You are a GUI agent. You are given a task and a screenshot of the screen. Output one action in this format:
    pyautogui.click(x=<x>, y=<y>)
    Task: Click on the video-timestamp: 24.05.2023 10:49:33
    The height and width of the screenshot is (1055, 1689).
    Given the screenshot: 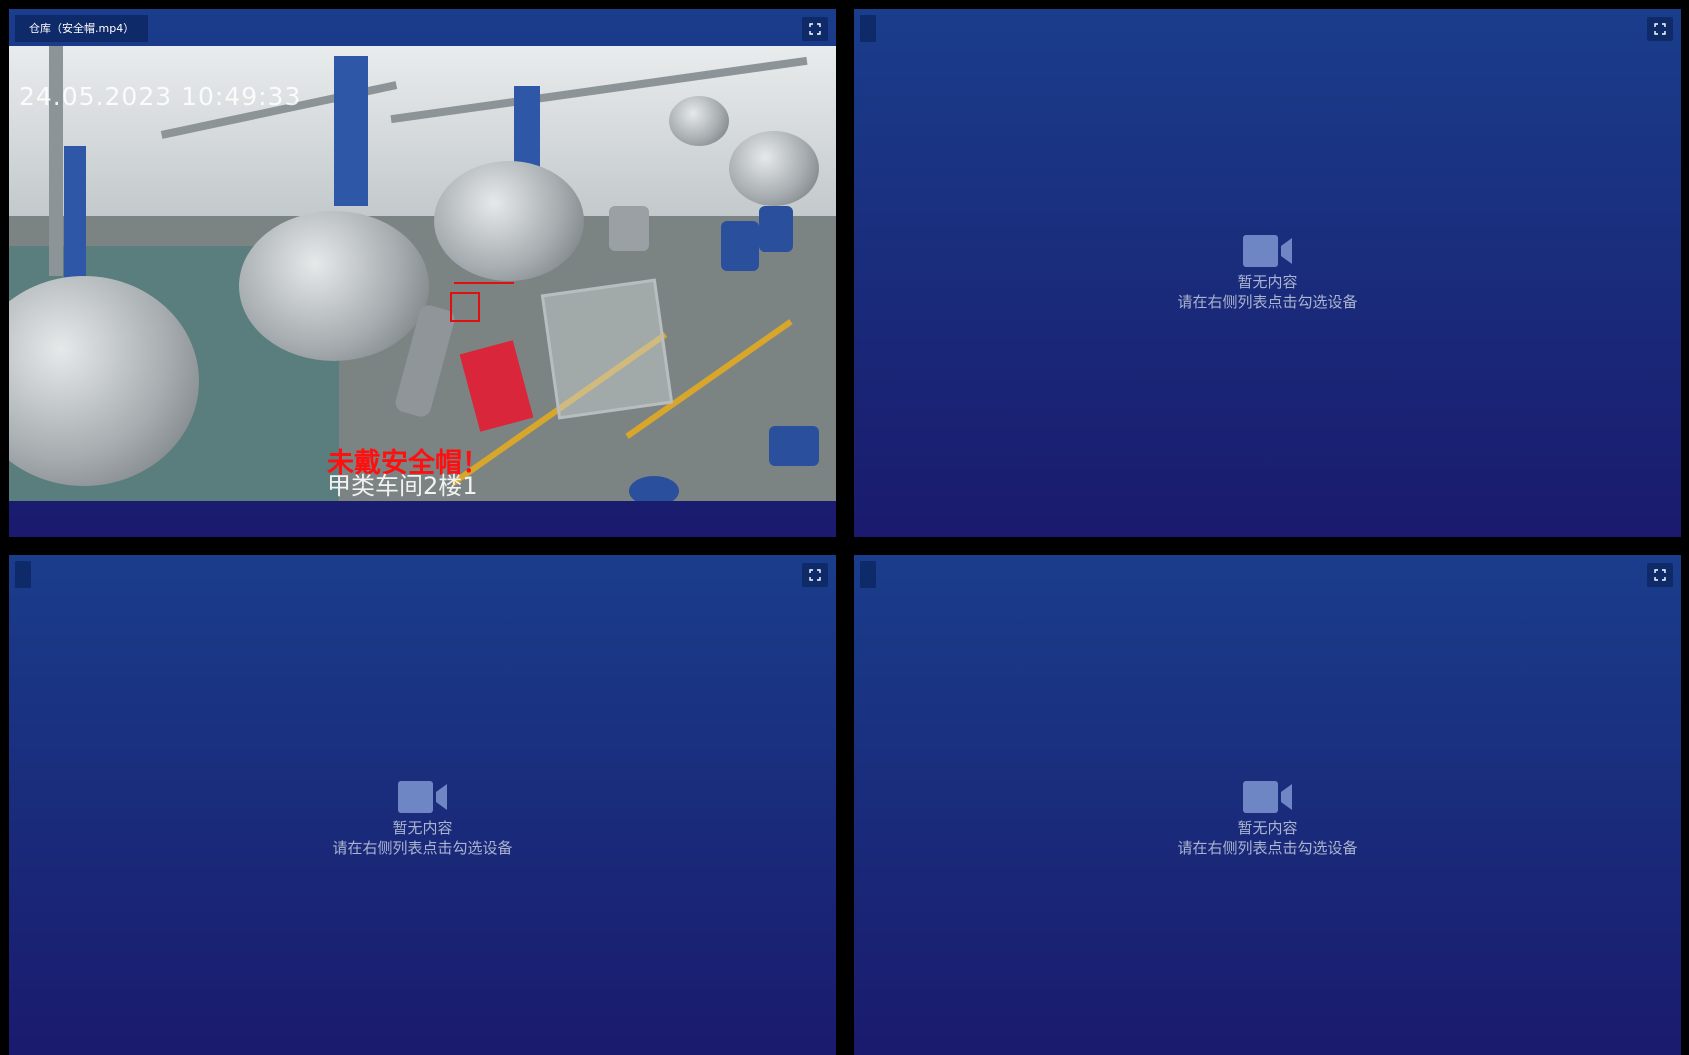 What is the action you would take?
    pyautogui.click(x=160, y=96)
    